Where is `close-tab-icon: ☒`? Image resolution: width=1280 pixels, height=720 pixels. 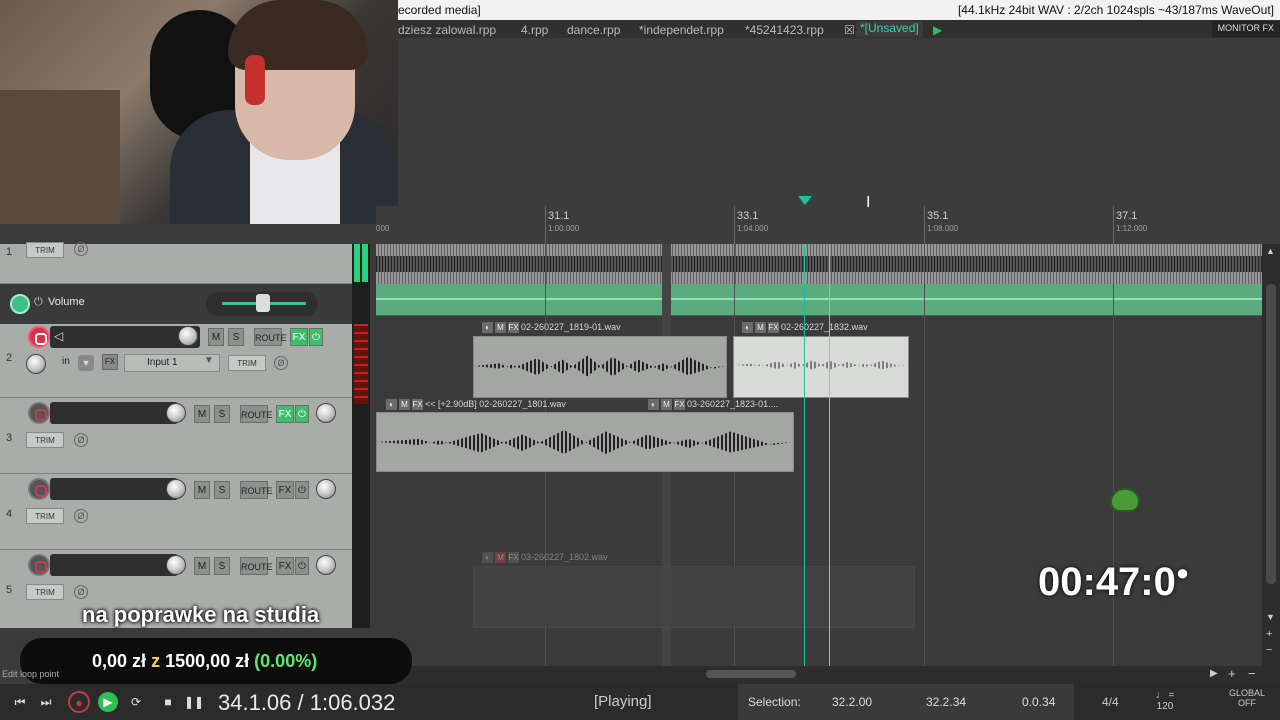
close-tab-icon: ☒ is located at coordinates (849, 30).